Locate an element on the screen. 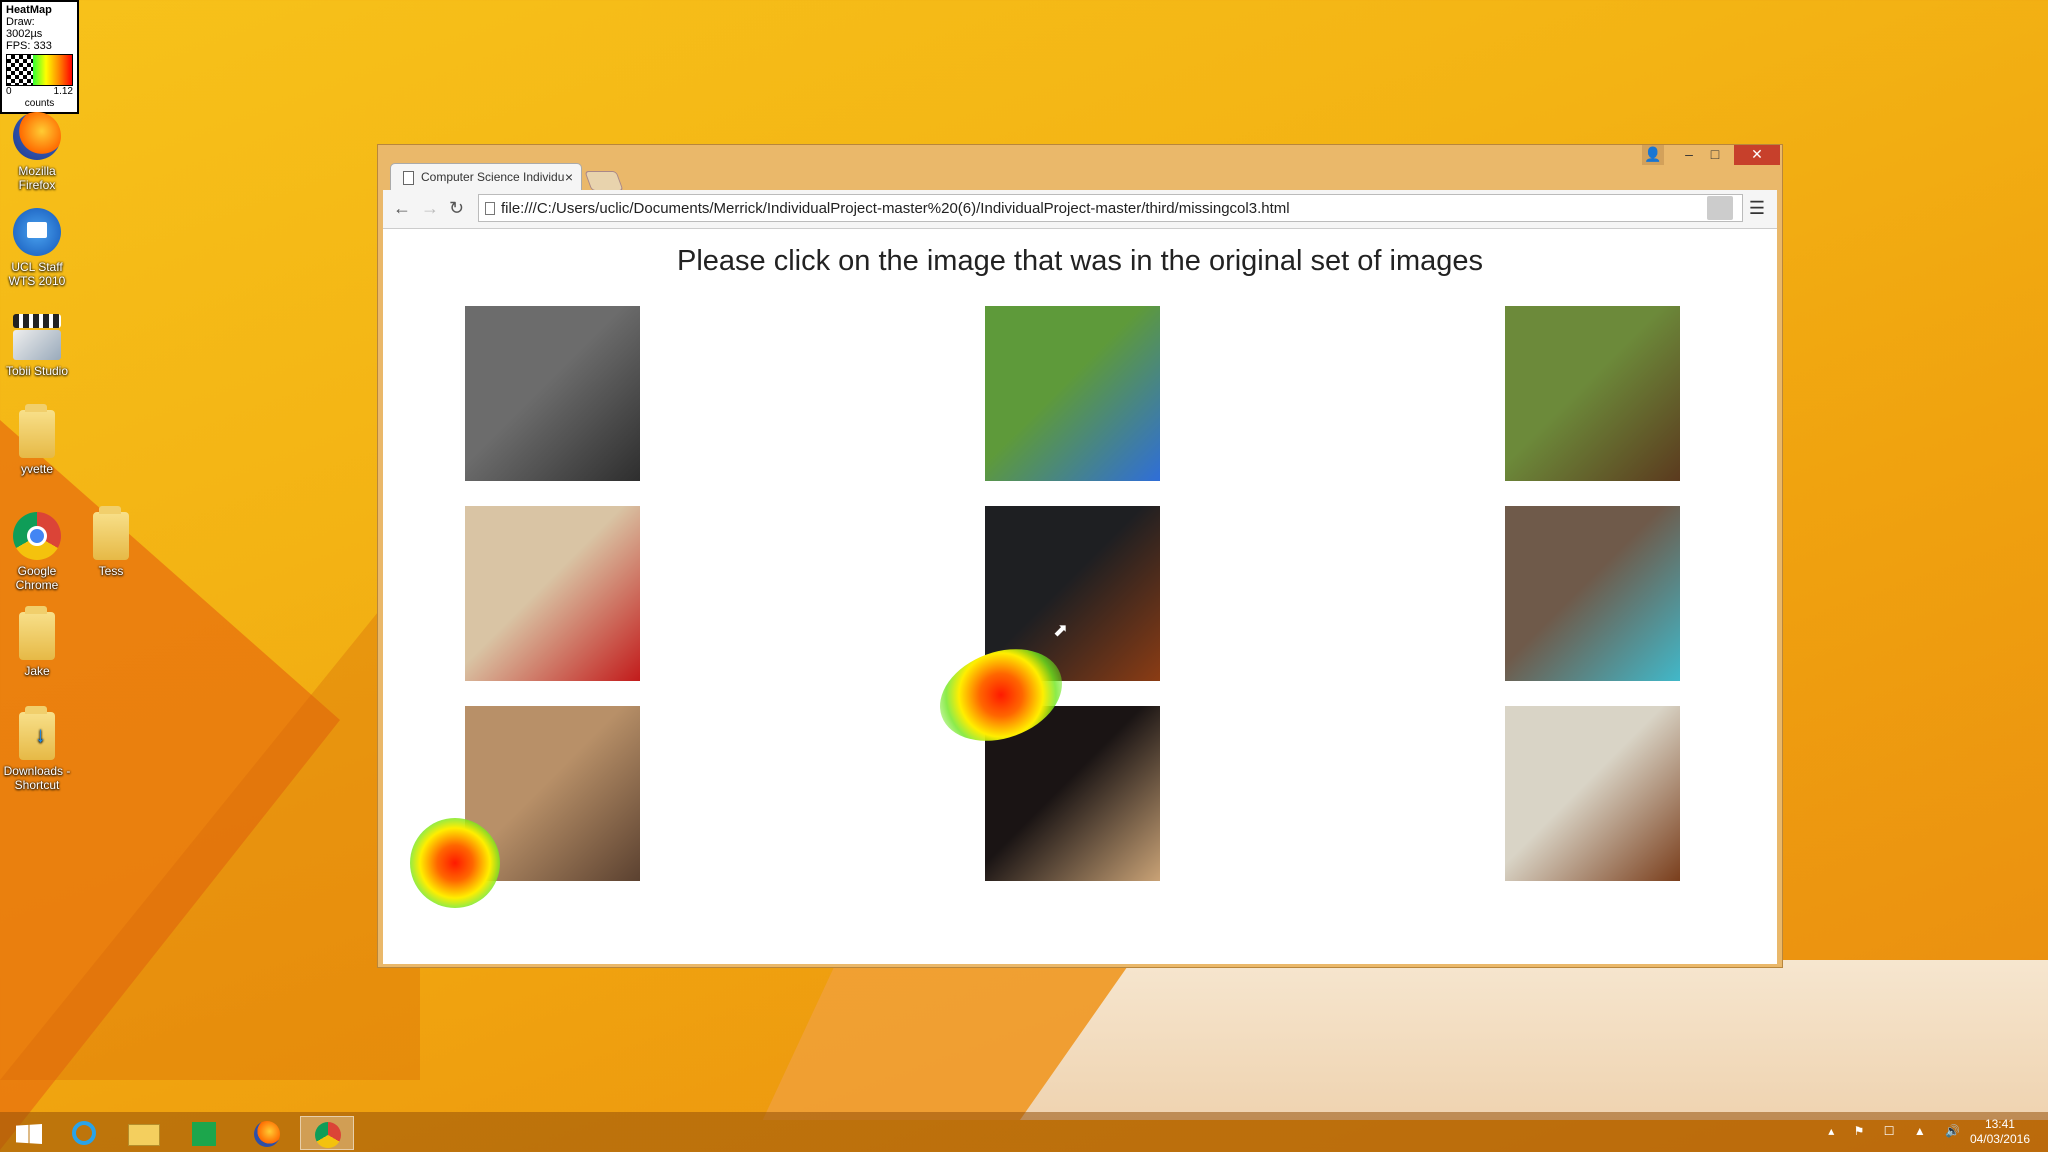  tobii-studio-graphic is located at coordinates (37, 345).